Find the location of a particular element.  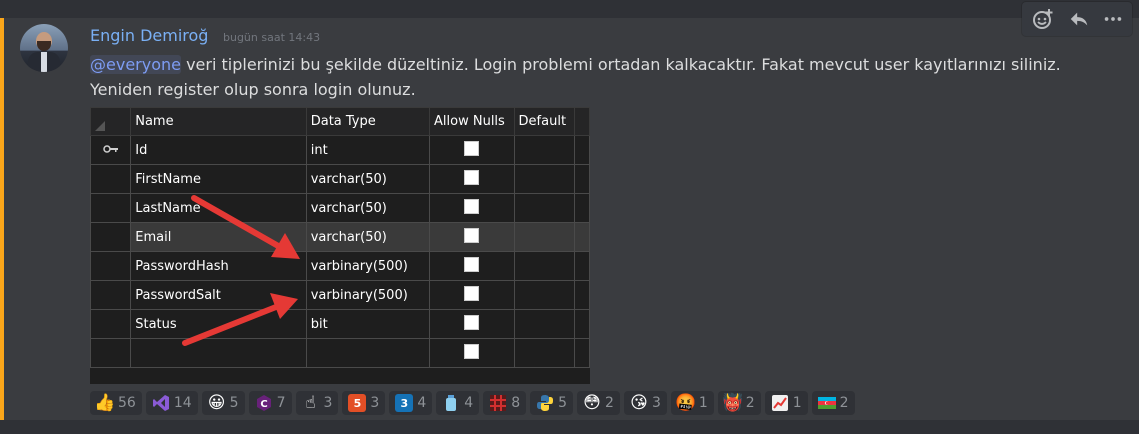

reaction: 5 3 is located at coordinates (364, 403).